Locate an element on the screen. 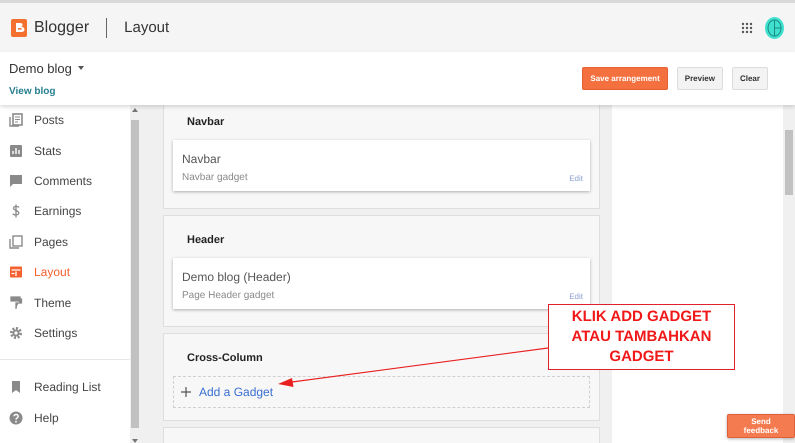  sidebar-item: Posts is located at coordinates (65, 120).